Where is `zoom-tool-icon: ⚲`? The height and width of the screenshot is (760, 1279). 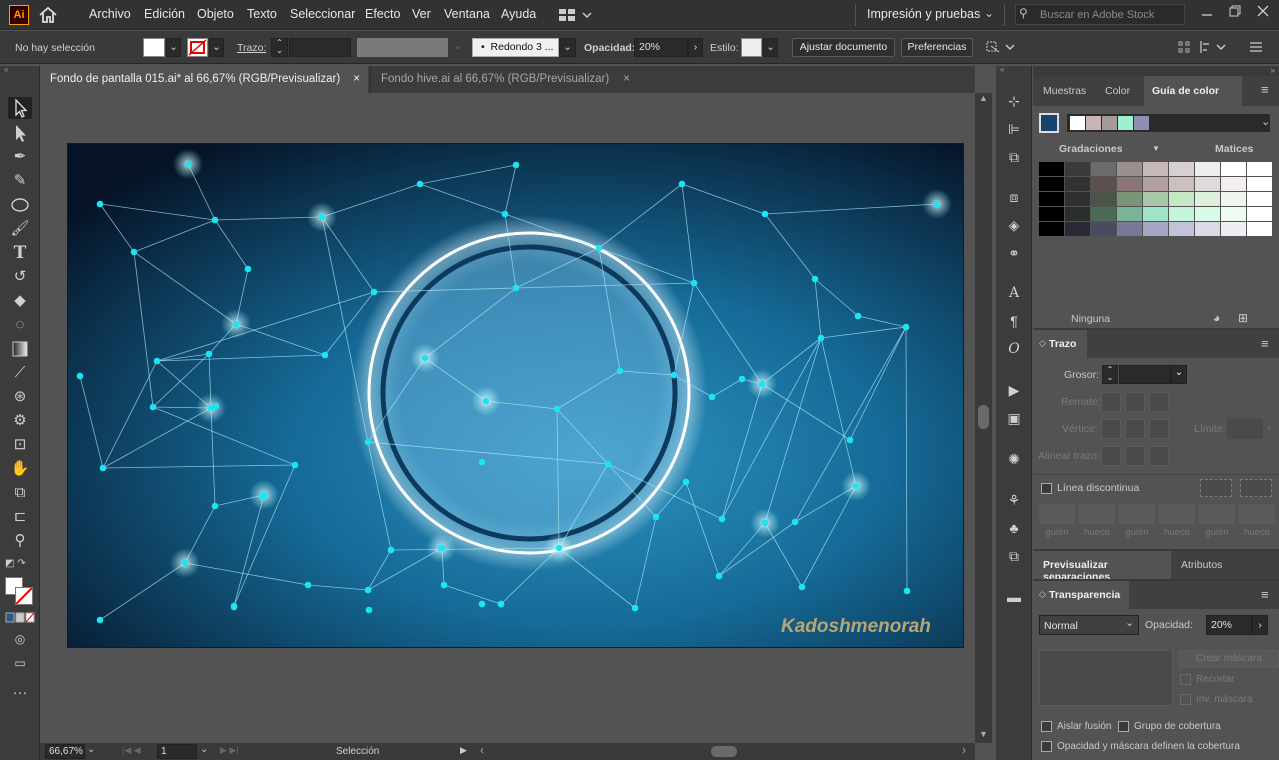 zoom-tool-icon: ⚲ is located at coordinates (20, 541).